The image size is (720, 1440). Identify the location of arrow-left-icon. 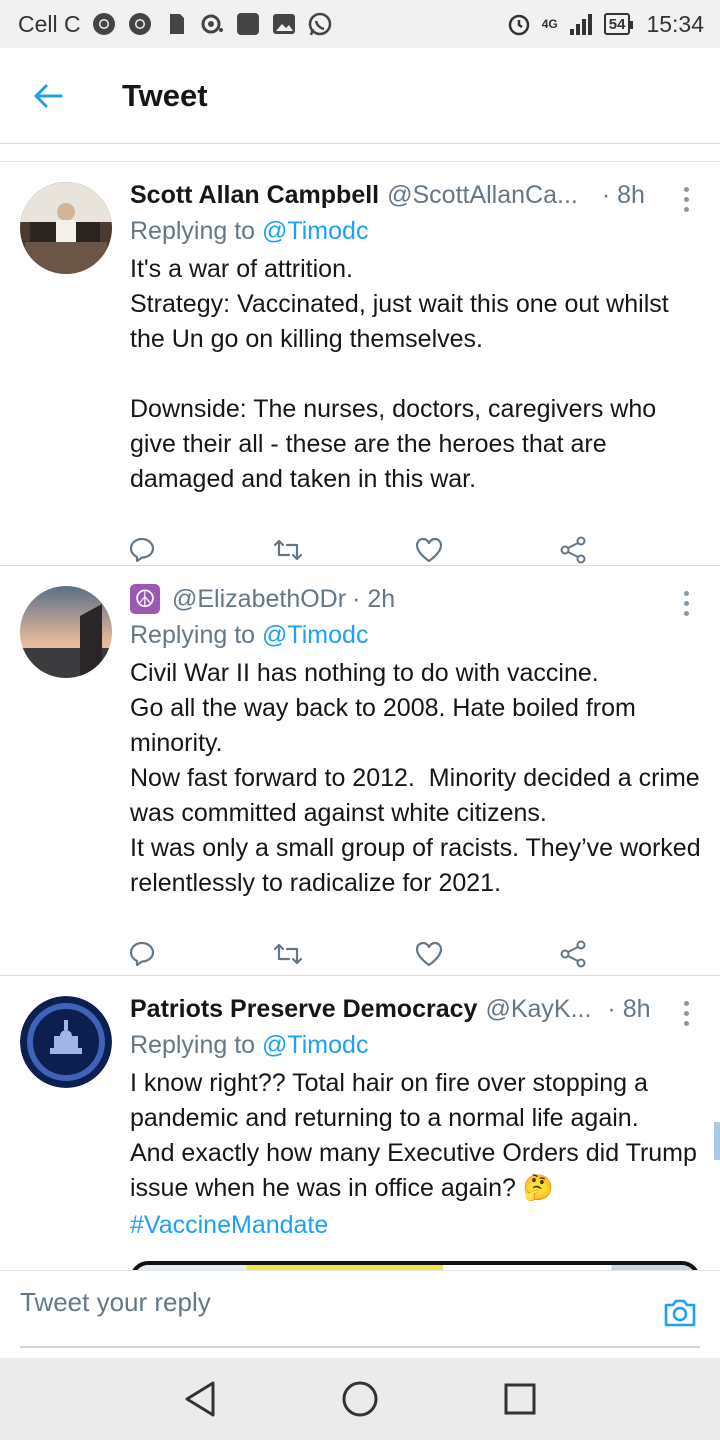
(48, 95).